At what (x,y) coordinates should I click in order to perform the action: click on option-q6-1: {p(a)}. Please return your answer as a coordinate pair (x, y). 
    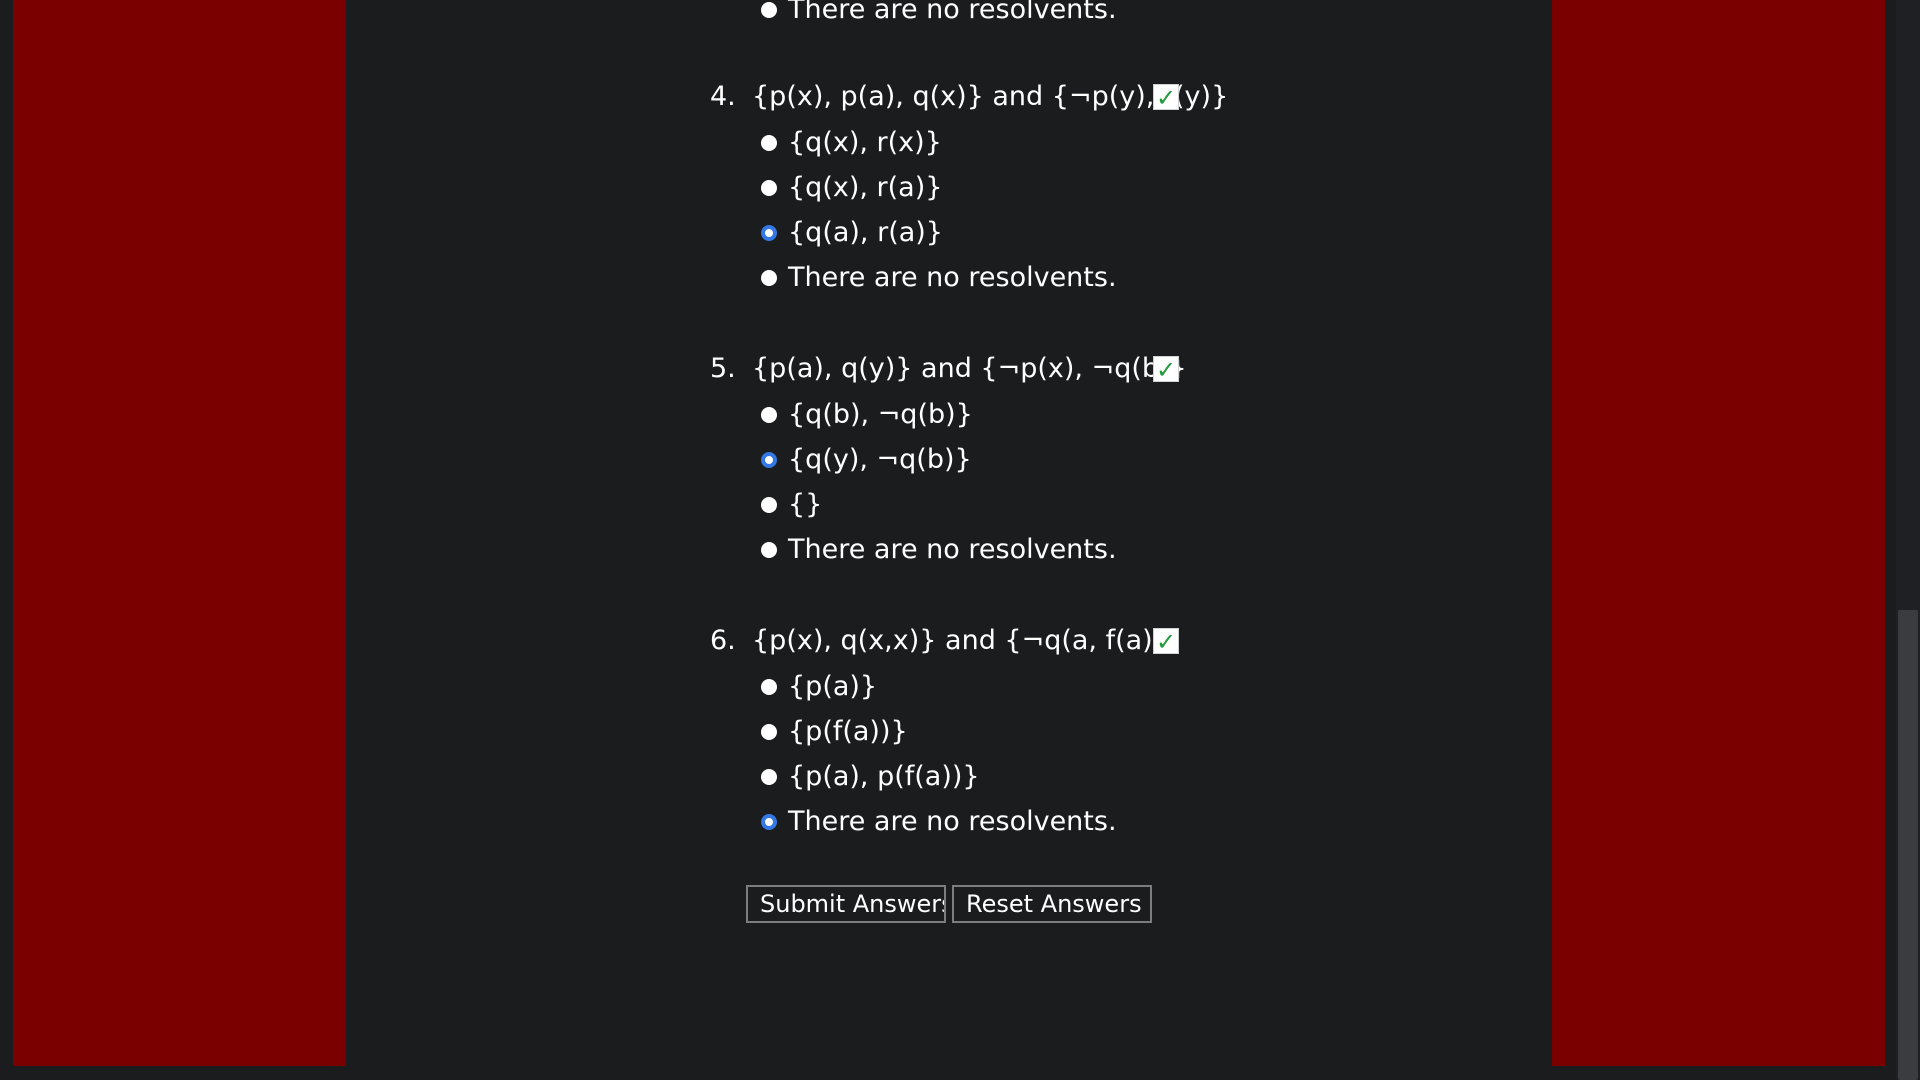
    Looking at the image, I should click on (998, 687).